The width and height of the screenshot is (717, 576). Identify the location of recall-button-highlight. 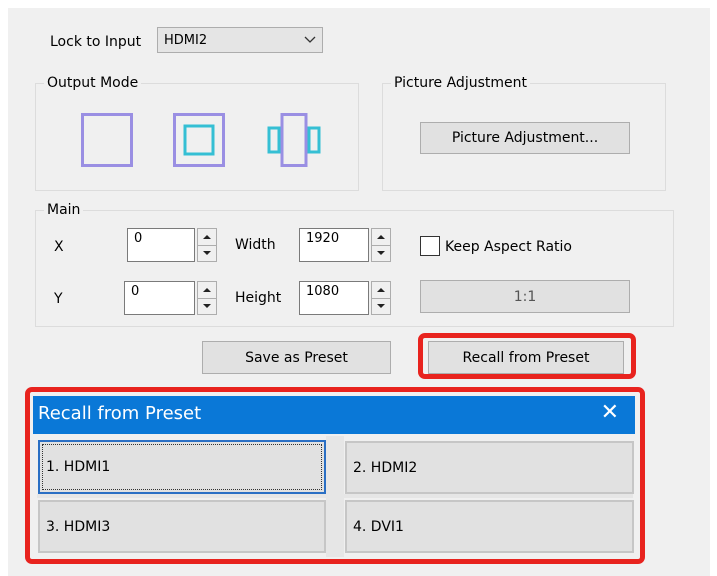
(527, 356).